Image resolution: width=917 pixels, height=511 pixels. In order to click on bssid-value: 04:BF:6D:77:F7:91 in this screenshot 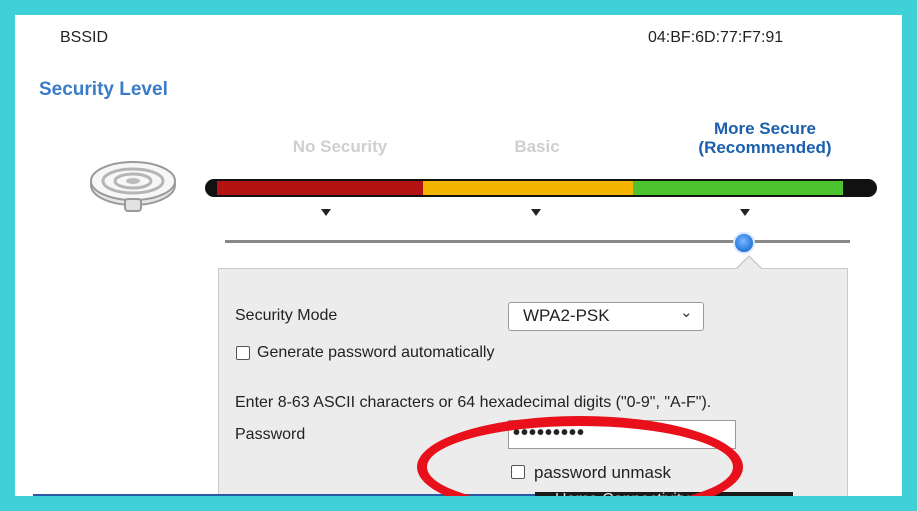, I will do `click(716, 37)`.